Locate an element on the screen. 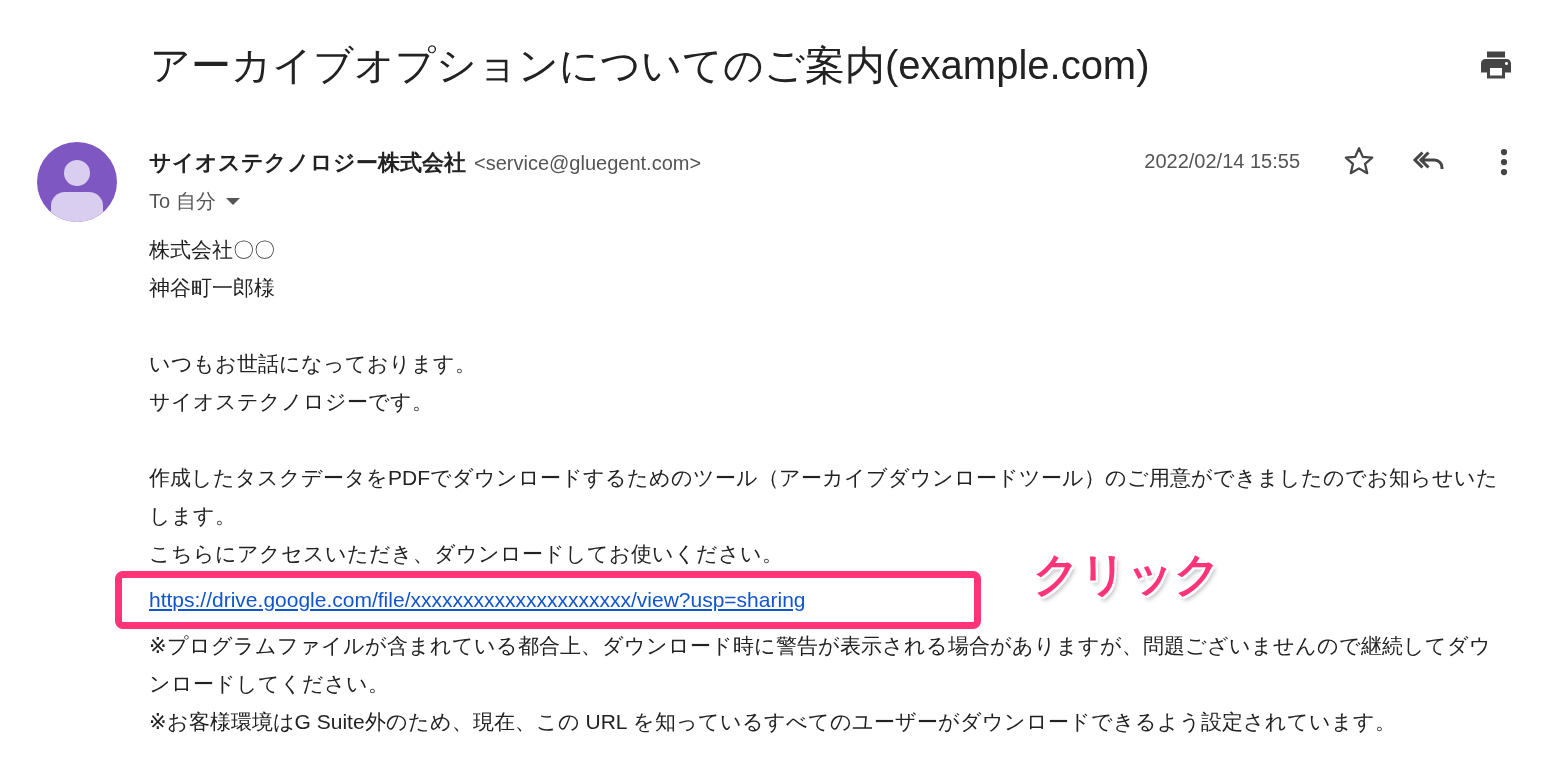  sender-name: サイオステクノロジー株式会社 is located at coordinates (307, 163).